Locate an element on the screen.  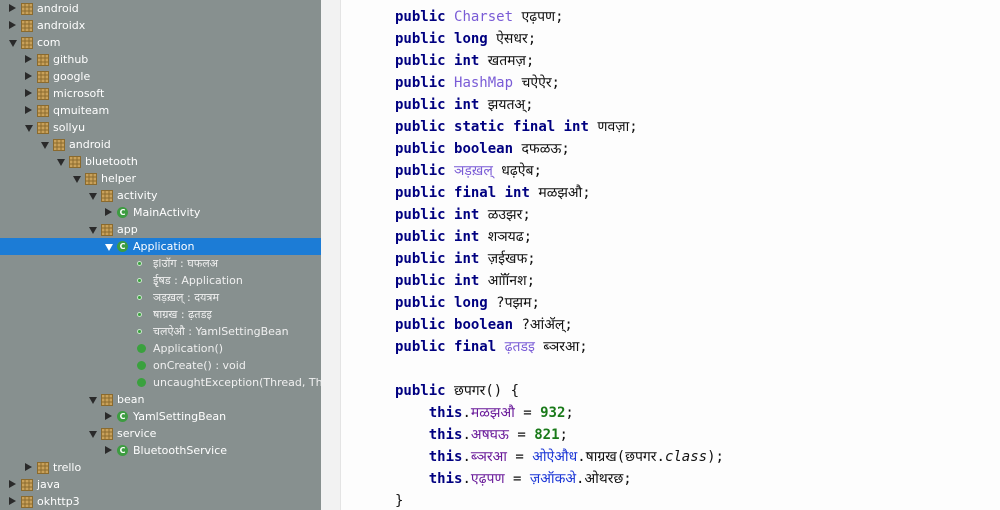
code-token: = is located at coordinates (517, 479).